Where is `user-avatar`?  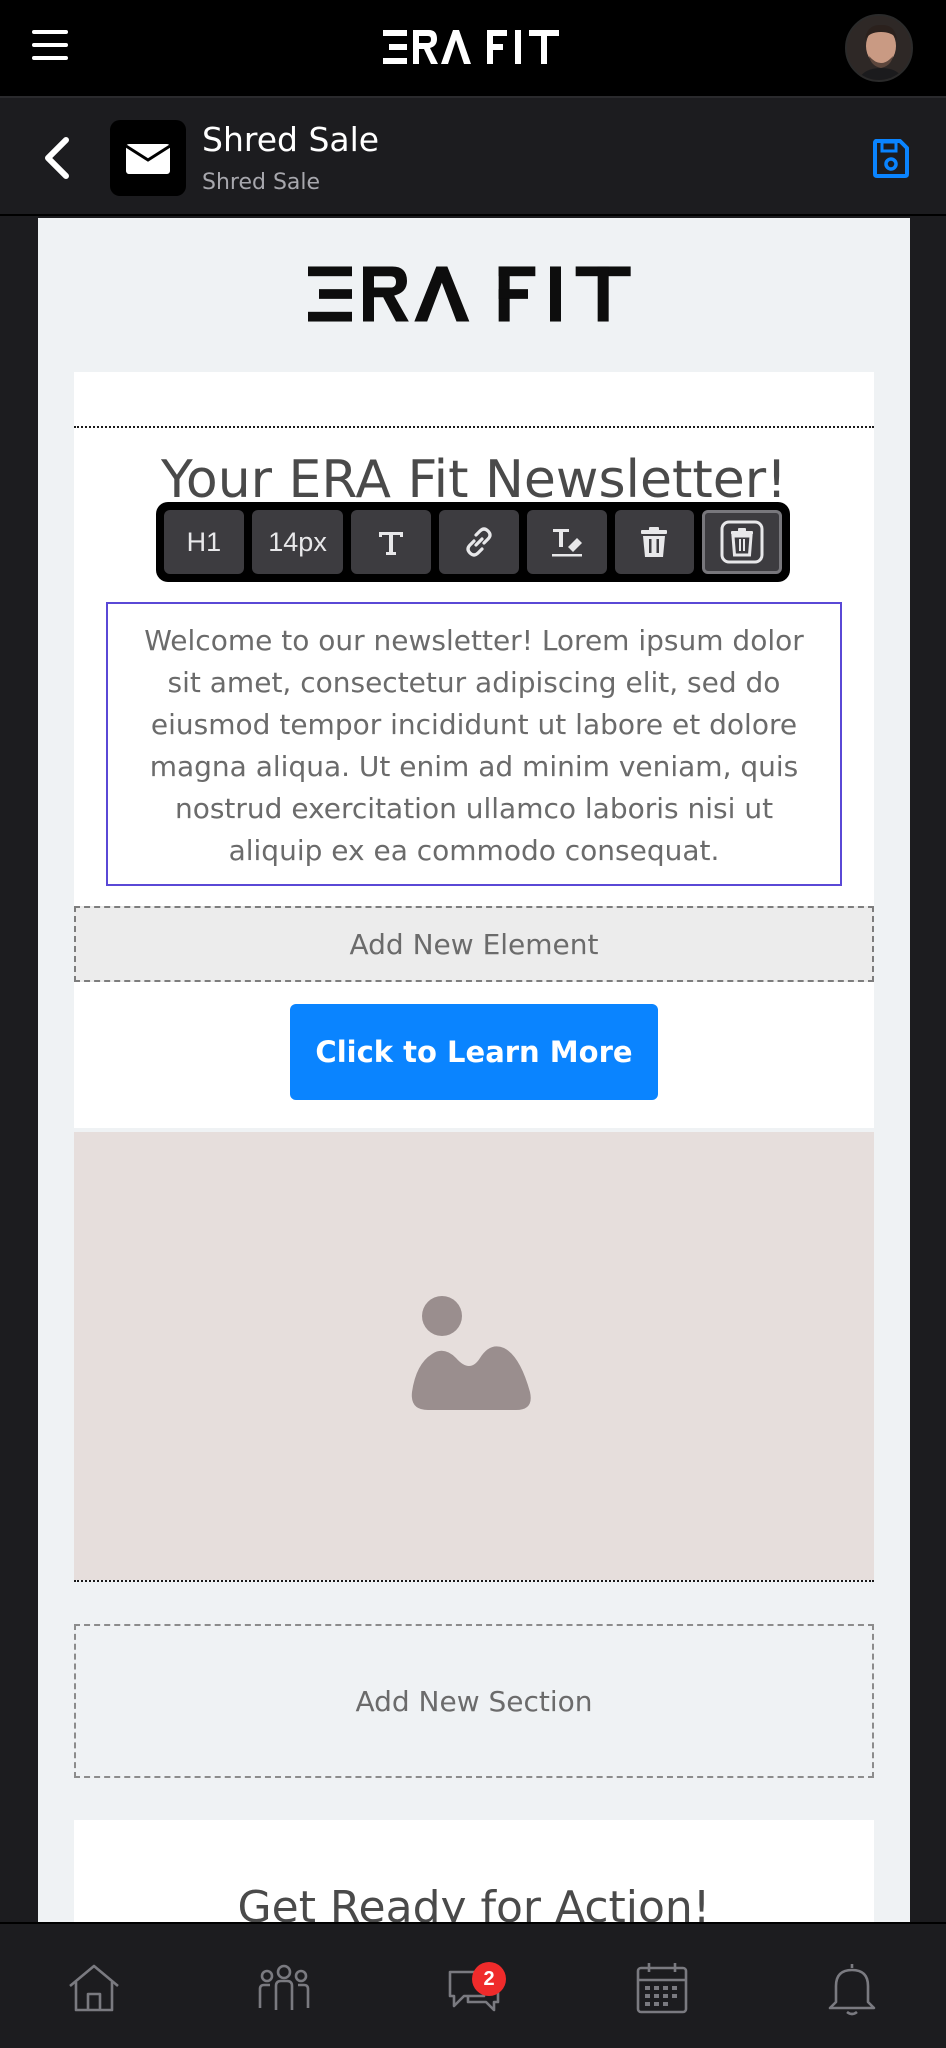 user-avatar is located at coordinates (879, 48).